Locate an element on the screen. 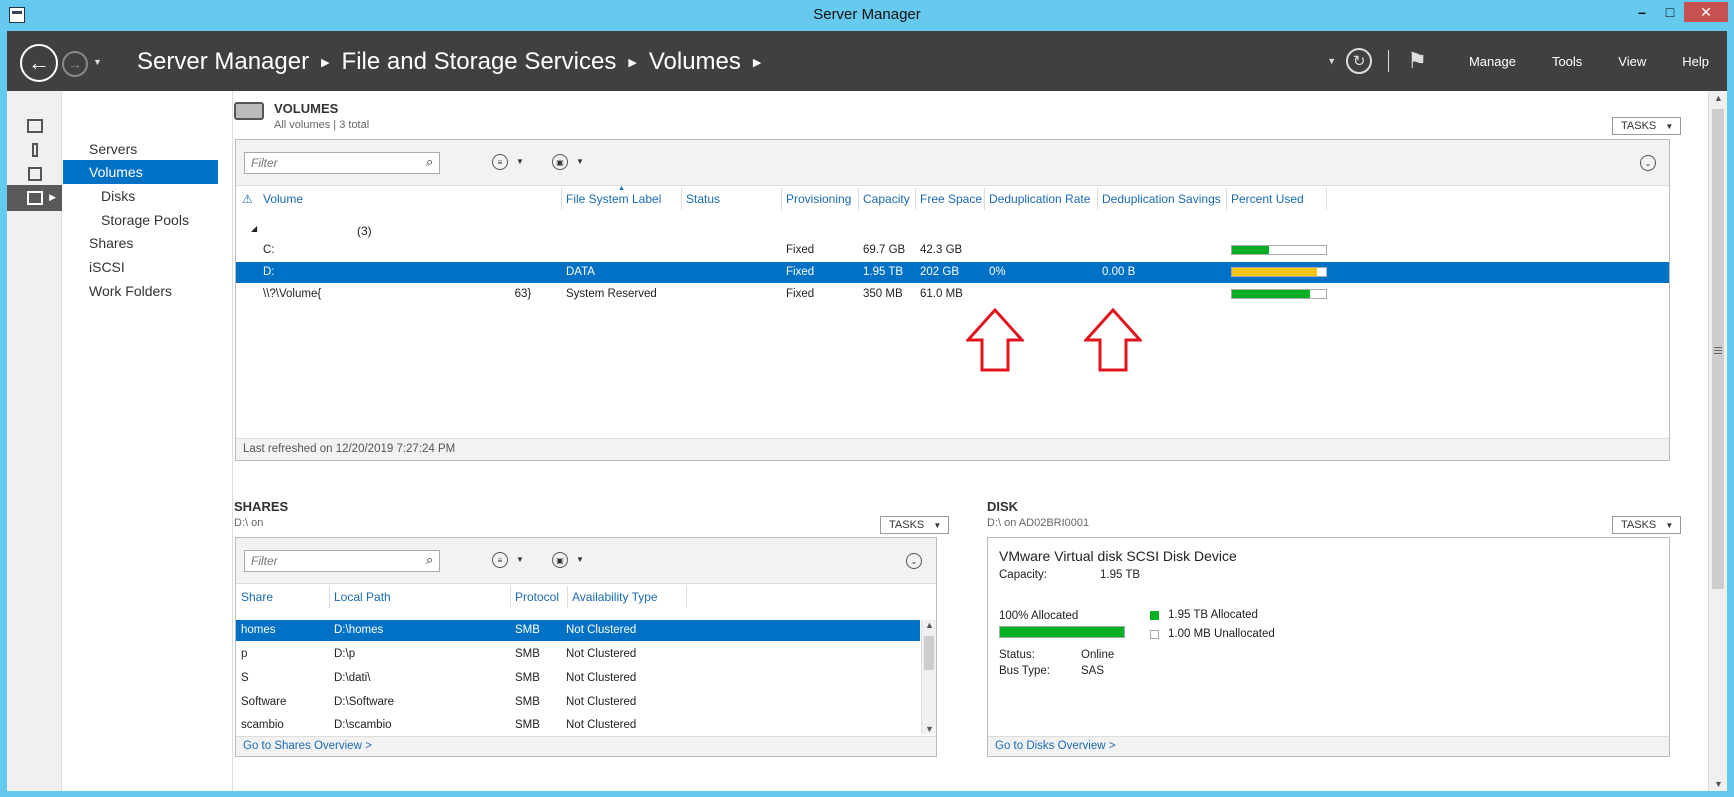  scroll-thumb is located at coordinates (1718, 349).